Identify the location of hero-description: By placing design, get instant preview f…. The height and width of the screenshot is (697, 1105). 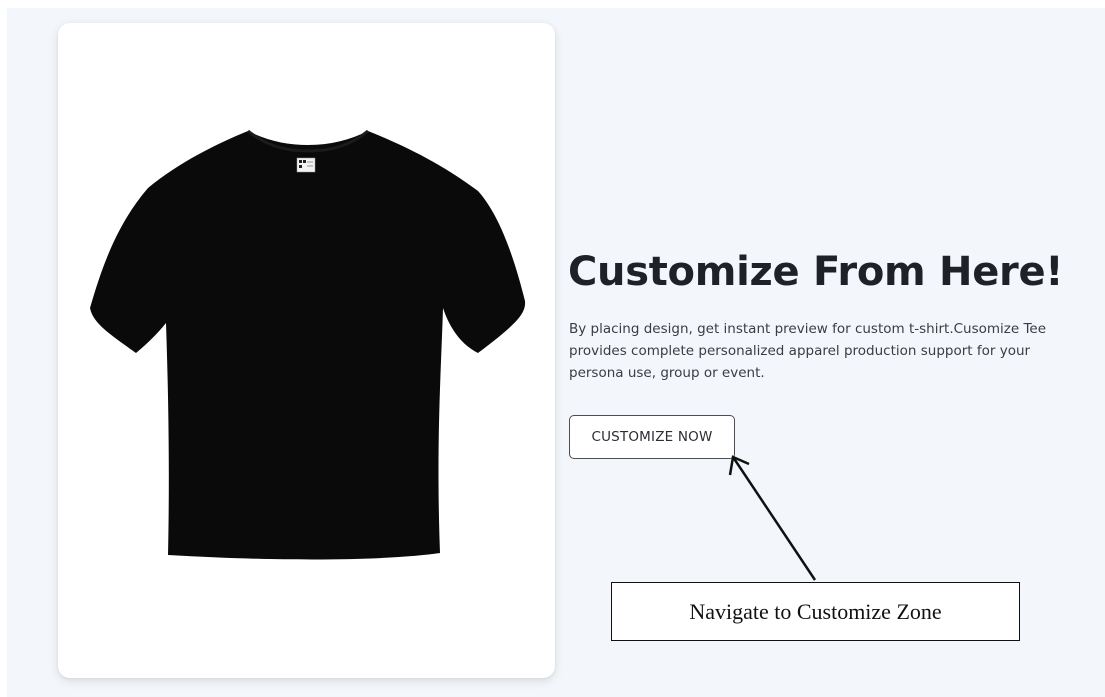
(808, 351).